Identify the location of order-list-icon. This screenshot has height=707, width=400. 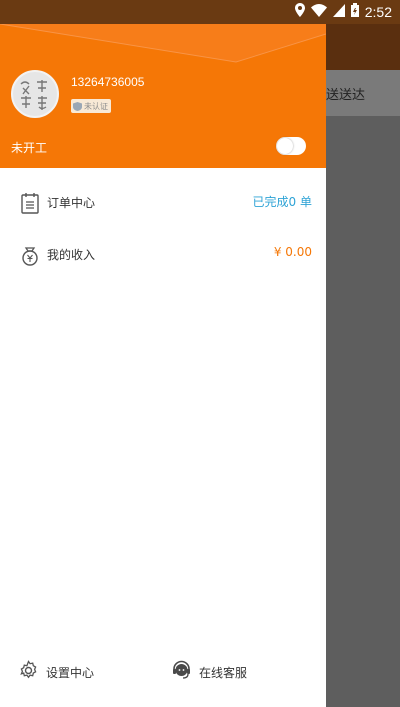
(30, 203).